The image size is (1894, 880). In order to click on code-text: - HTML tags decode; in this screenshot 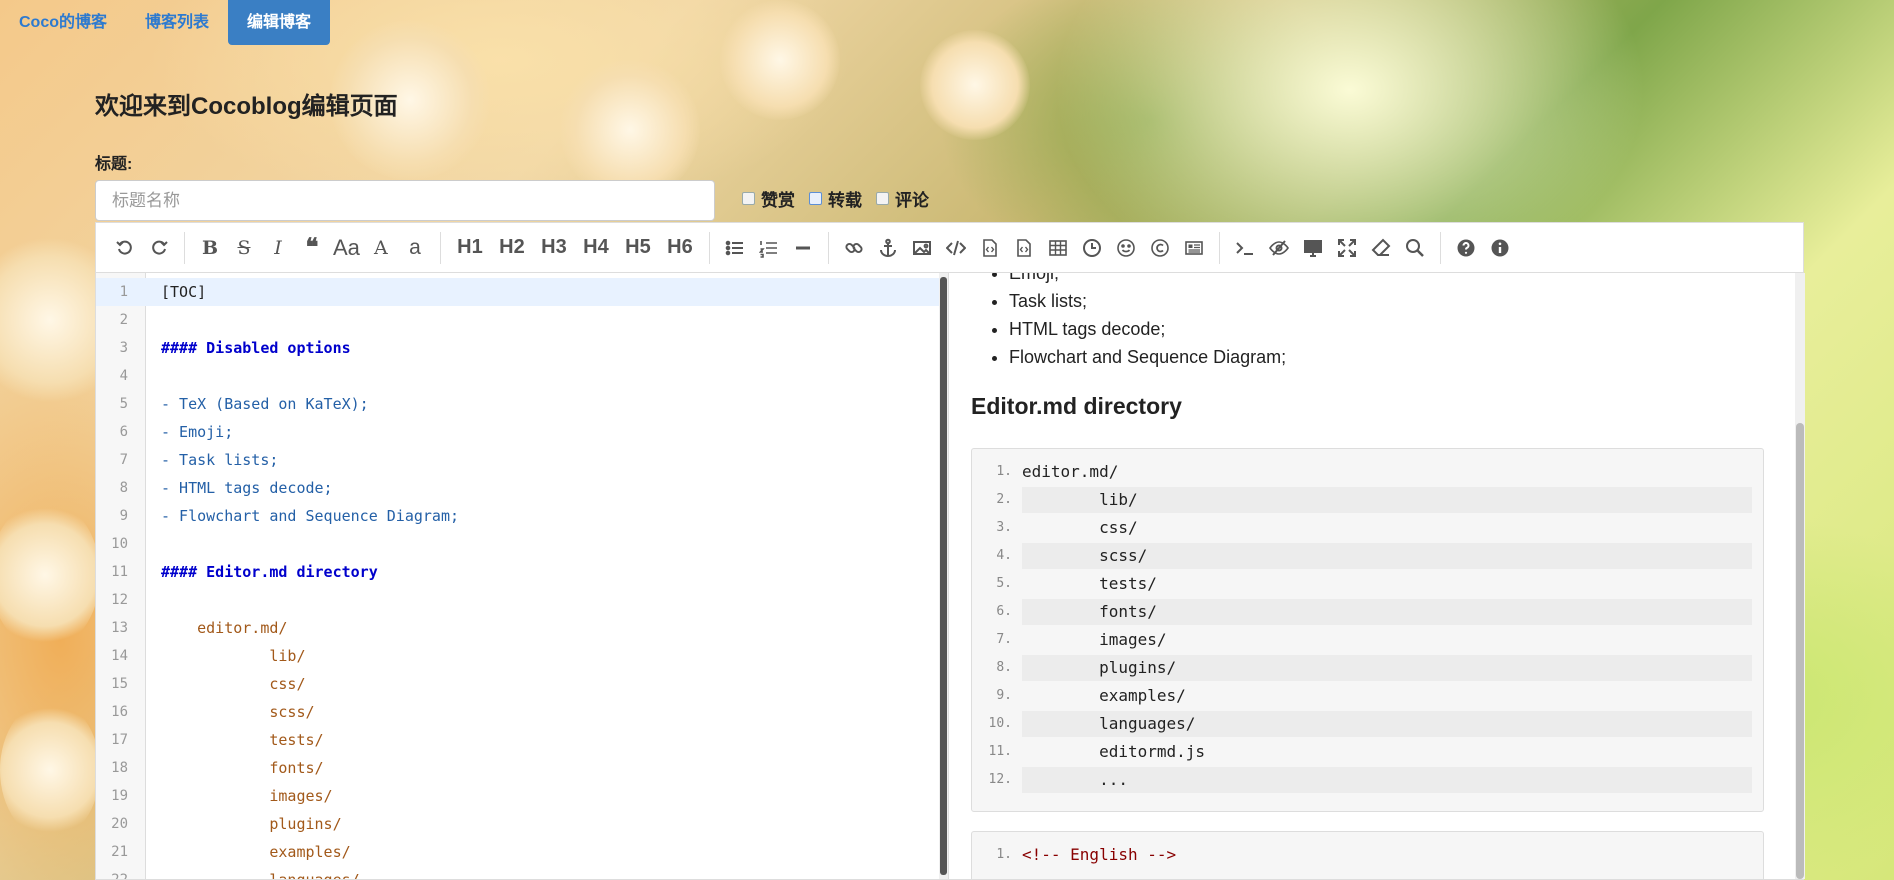, I will do `click(247, 488)`.